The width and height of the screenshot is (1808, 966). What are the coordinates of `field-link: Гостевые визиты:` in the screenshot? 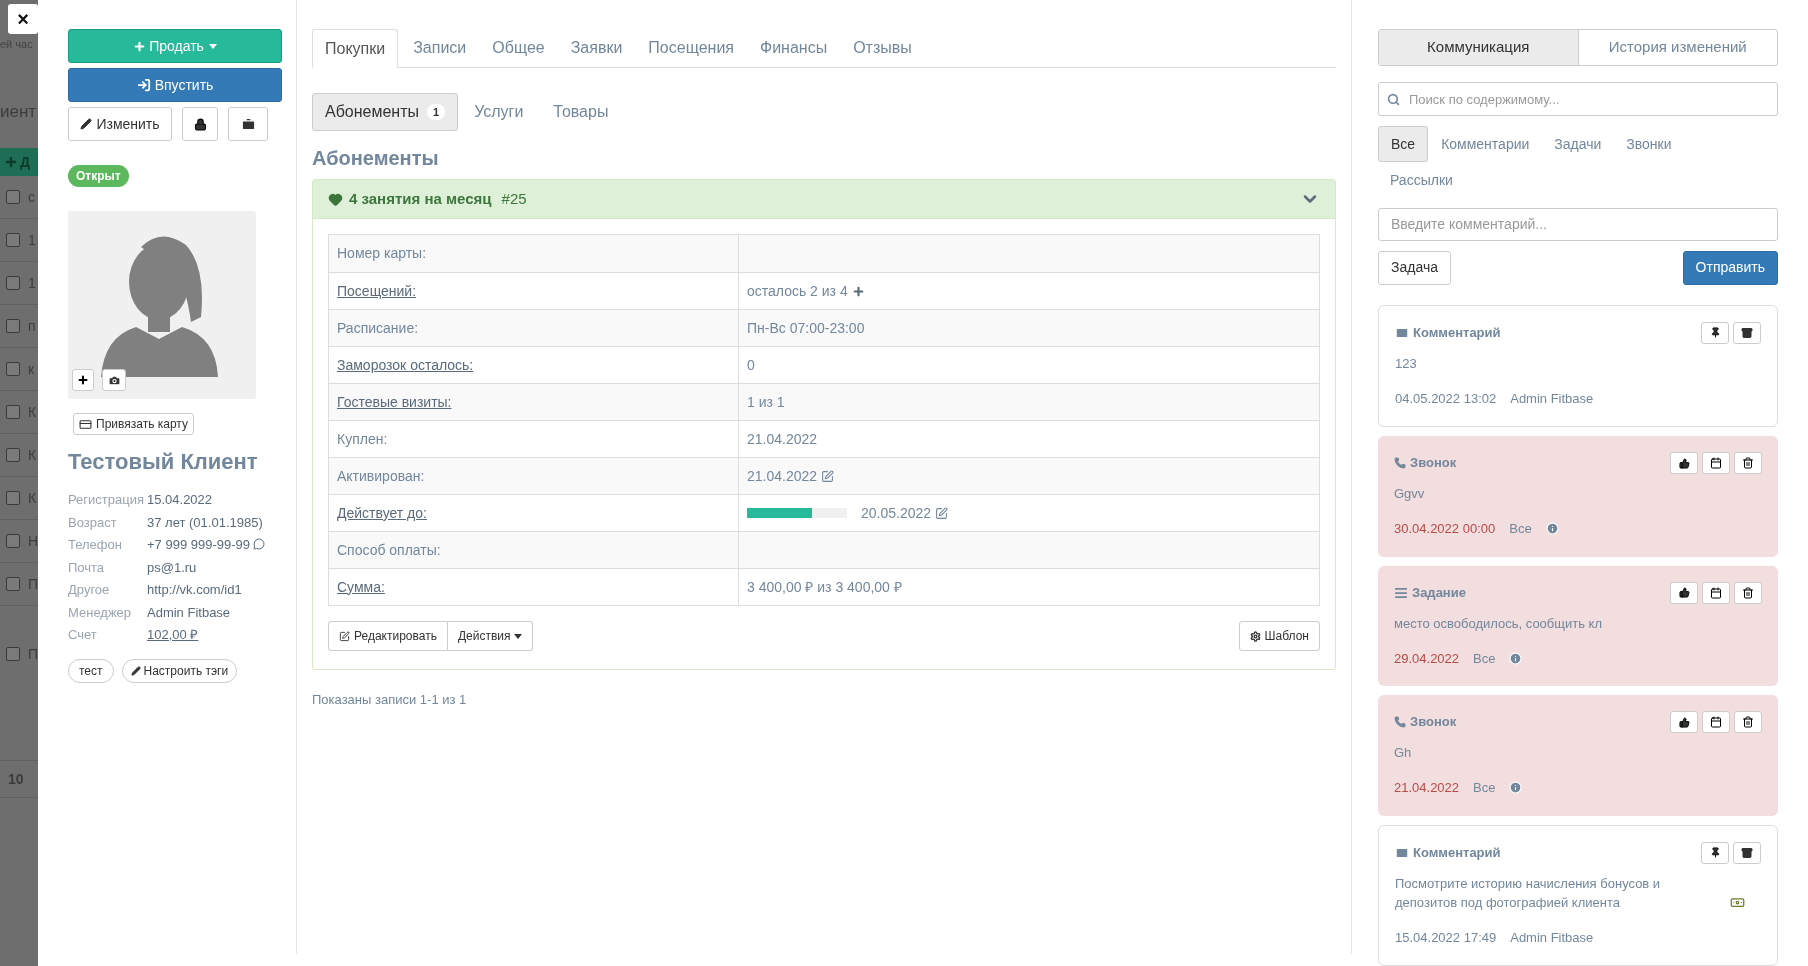 It's located at (394, 402).